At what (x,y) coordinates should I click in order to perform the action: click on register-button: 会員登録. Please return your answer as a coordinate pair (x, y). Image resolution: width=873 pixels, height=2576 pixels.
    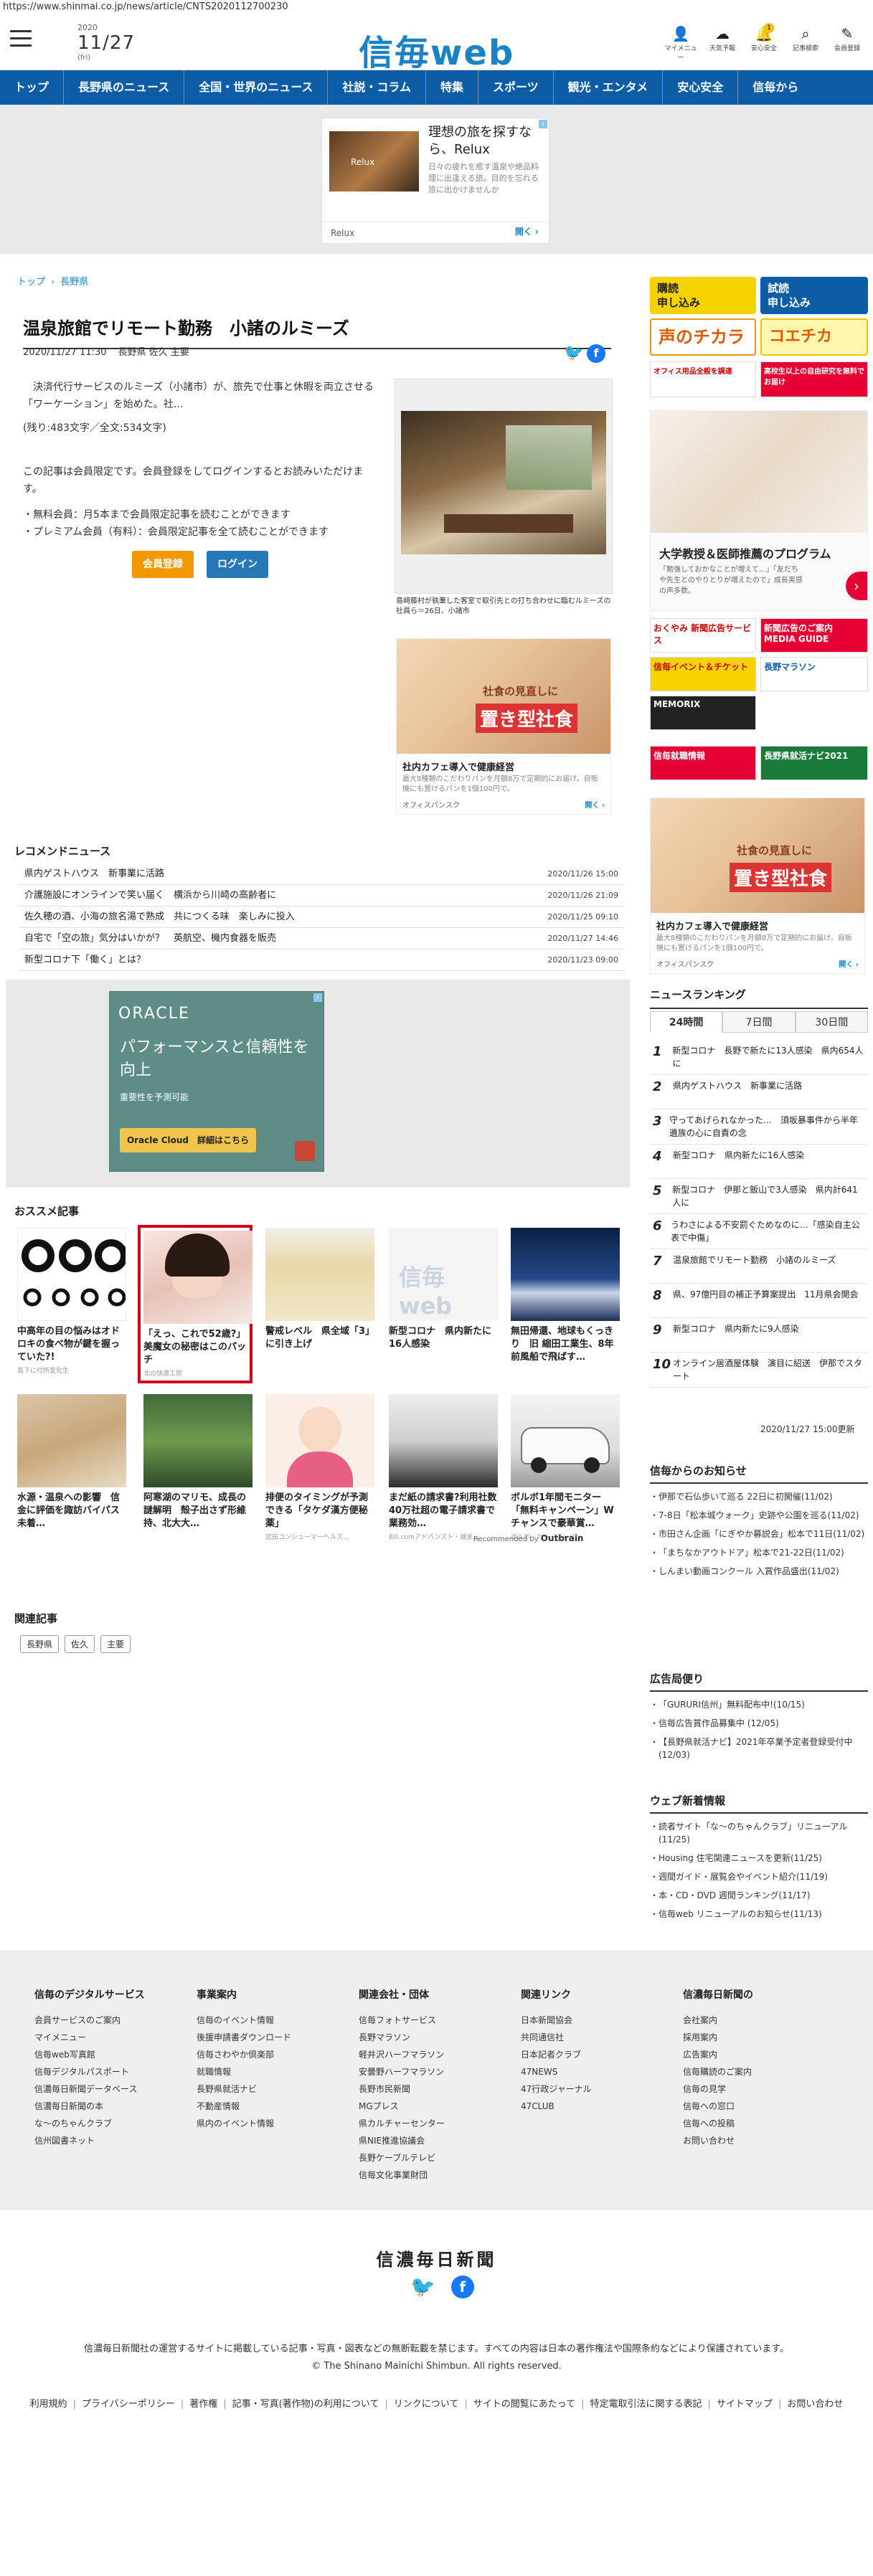
    Looking at the image, I should click on (163, 564).